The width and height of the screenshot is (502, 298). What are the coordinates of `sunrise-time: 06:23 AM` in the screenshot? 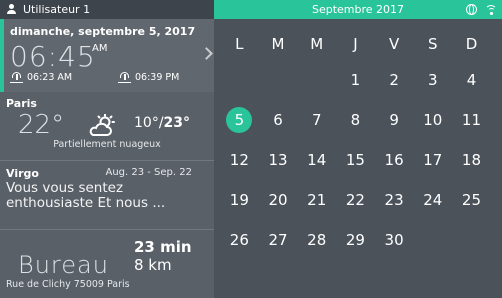 It's located at (50, 77).